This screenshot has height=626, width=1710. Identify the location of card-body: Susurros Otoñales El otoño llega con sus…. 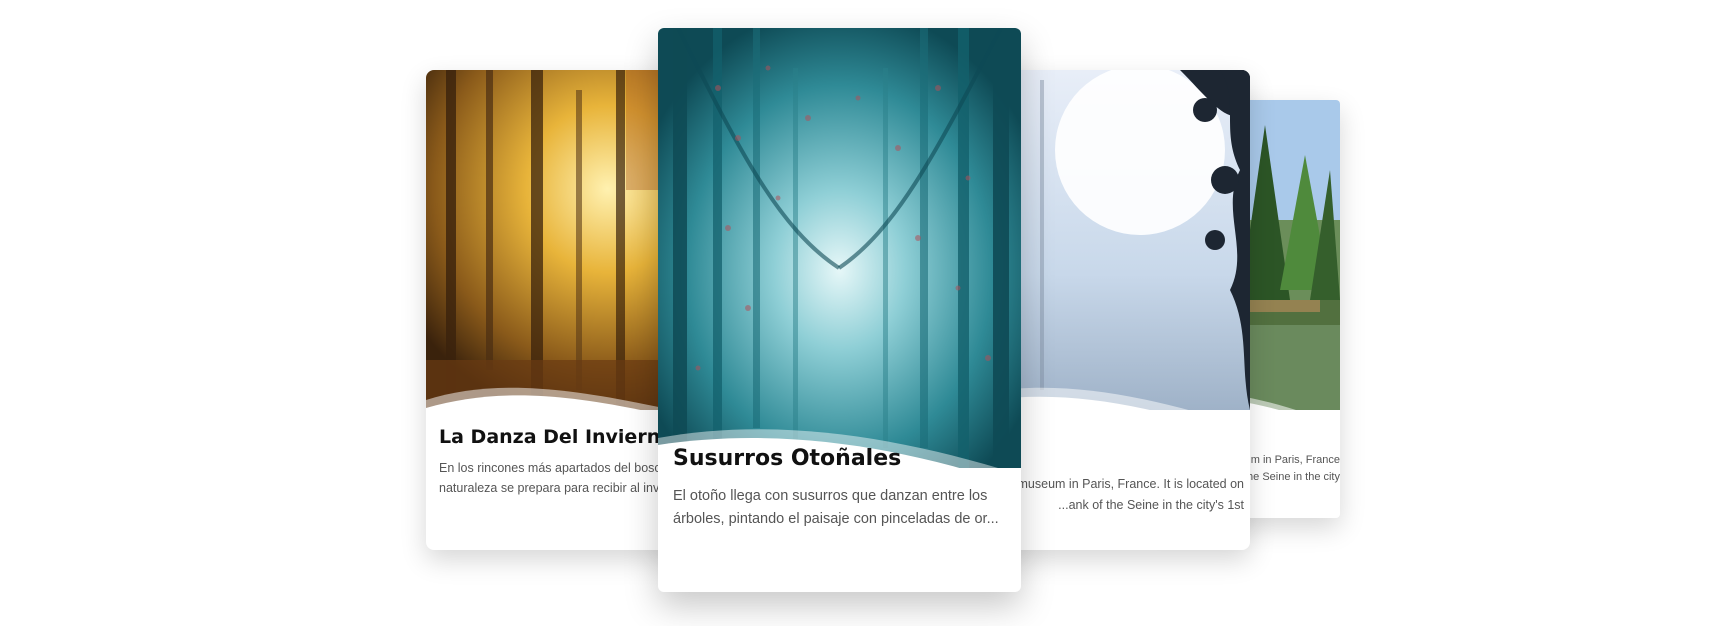
(839, 488).